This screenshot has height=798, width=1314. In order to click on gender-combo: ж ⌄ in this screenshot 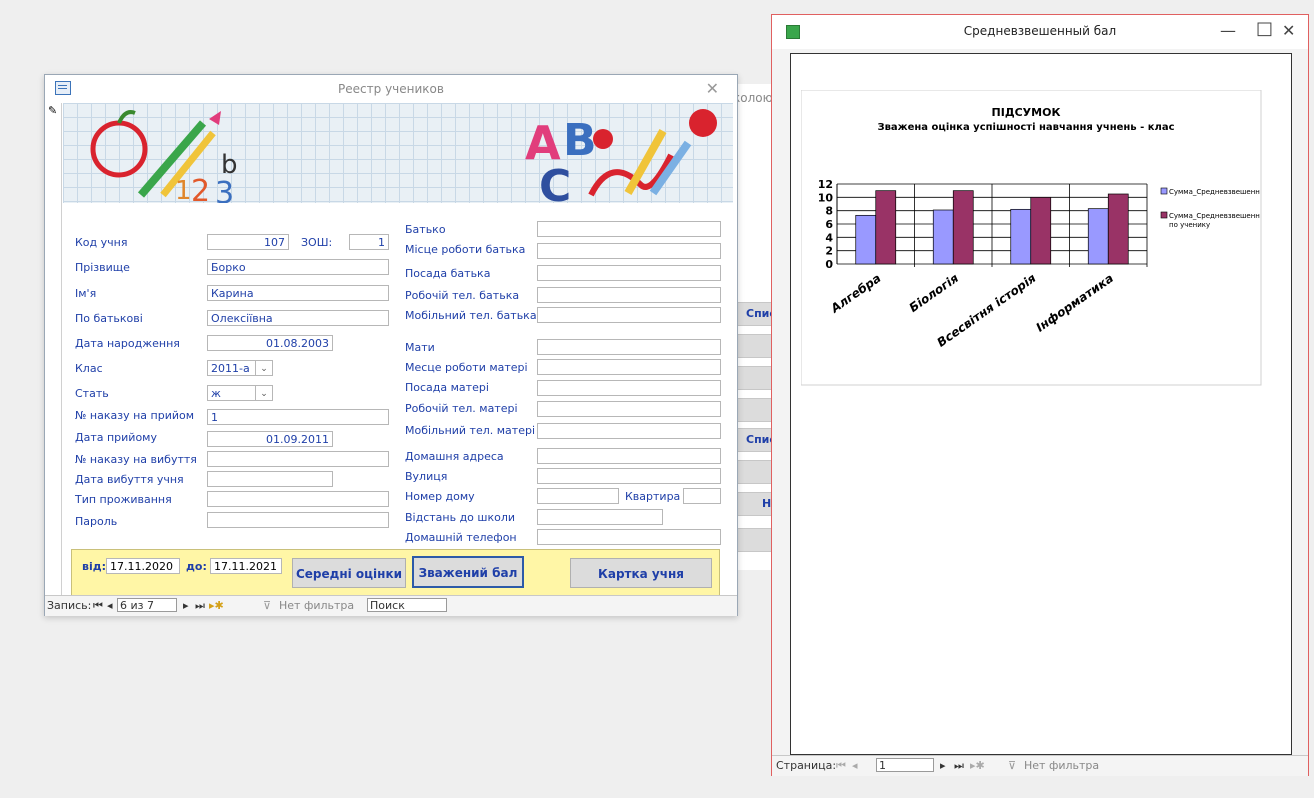, I will do `click(240, 393)`.